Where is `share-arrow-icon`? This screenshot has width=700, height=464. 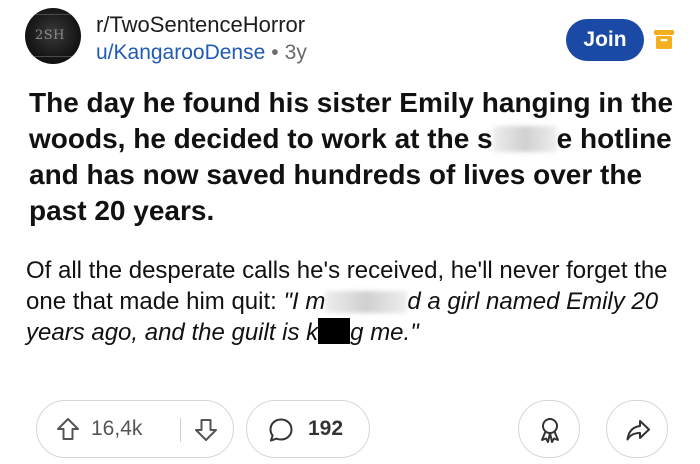 share-arrow-icon is located at coordinates (638, 430).